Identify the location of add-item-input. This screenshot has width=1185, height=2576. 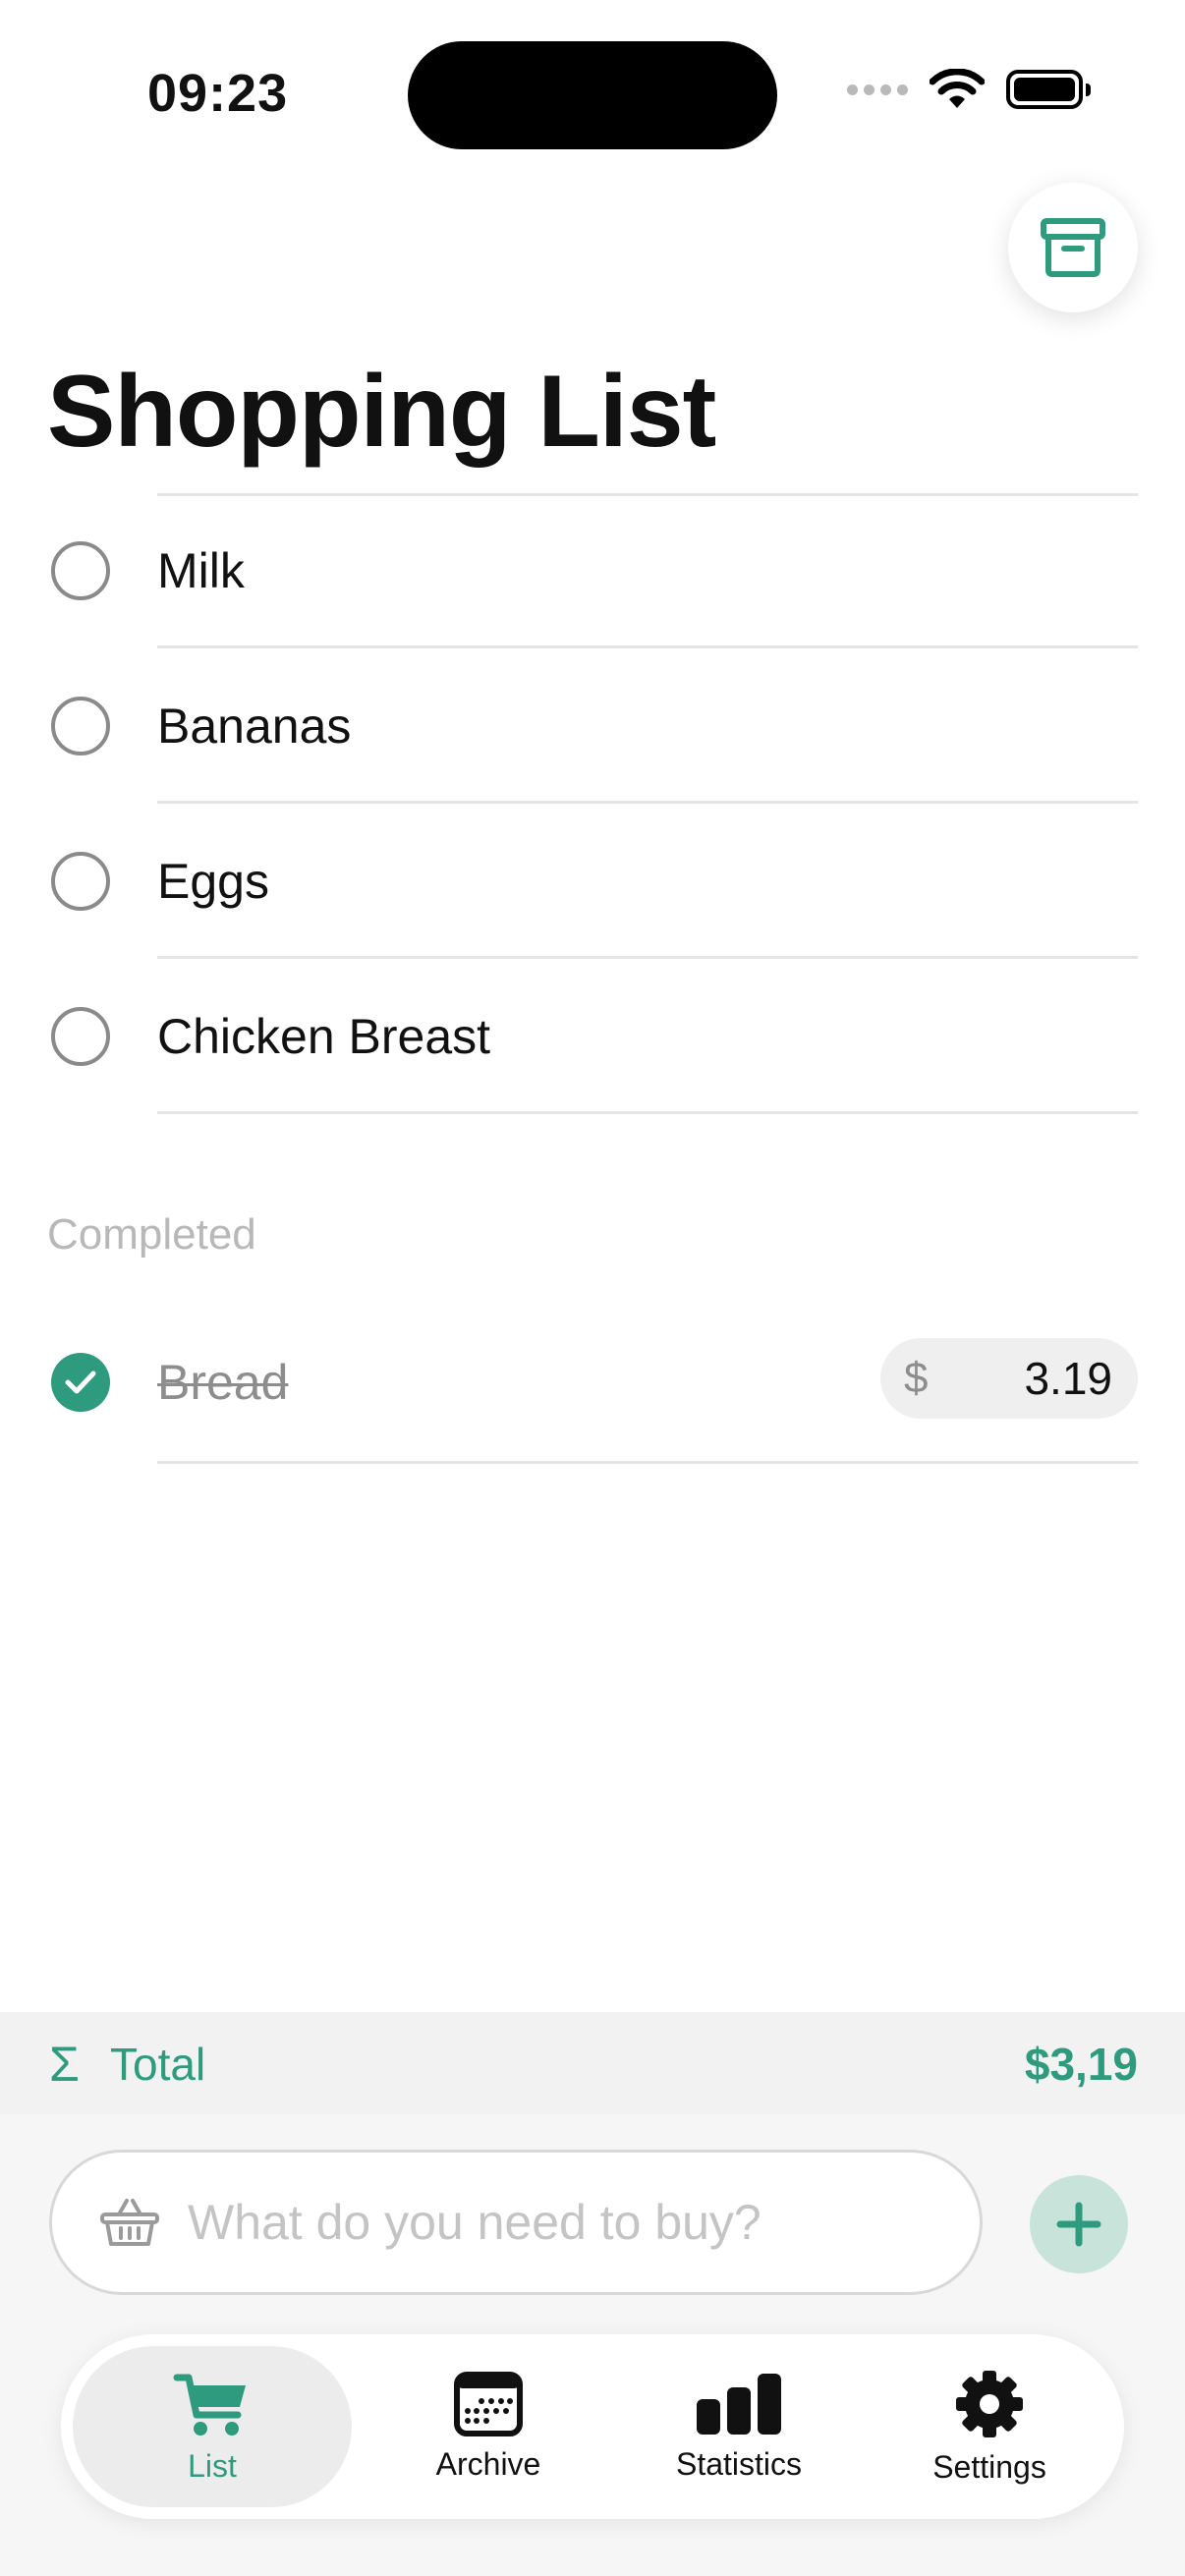
(561, 2222).